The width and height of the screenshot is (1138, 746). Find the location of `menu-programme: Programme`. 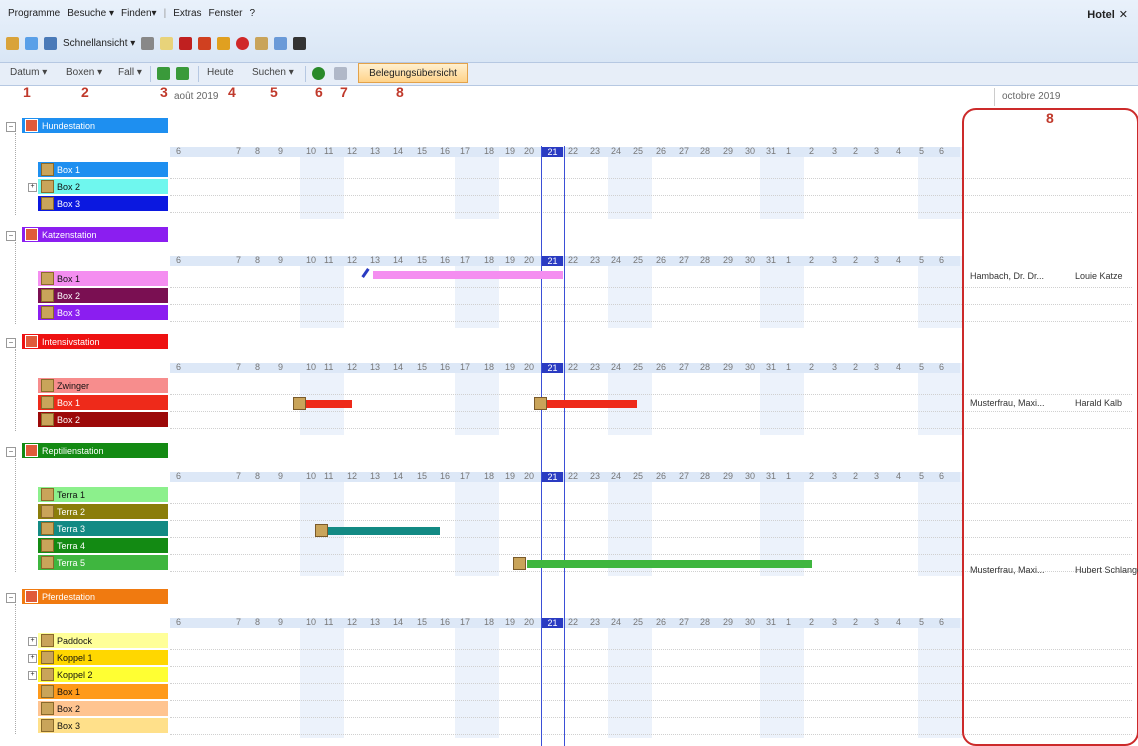

menu-programme: Programme is located at coordinates (34, 13).